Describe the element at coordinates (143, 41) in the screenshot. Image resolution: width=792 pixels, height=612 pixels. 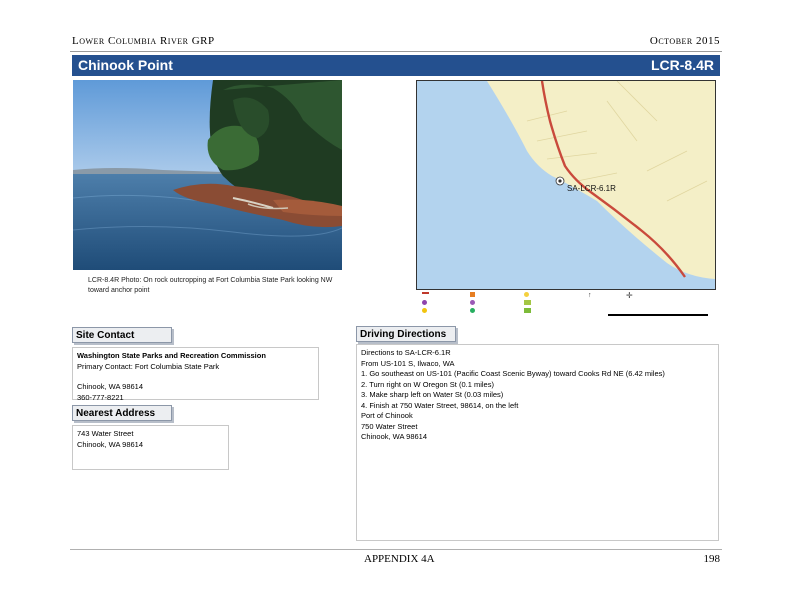
I see `report-title: Lower Columbia River GRP` at that location.